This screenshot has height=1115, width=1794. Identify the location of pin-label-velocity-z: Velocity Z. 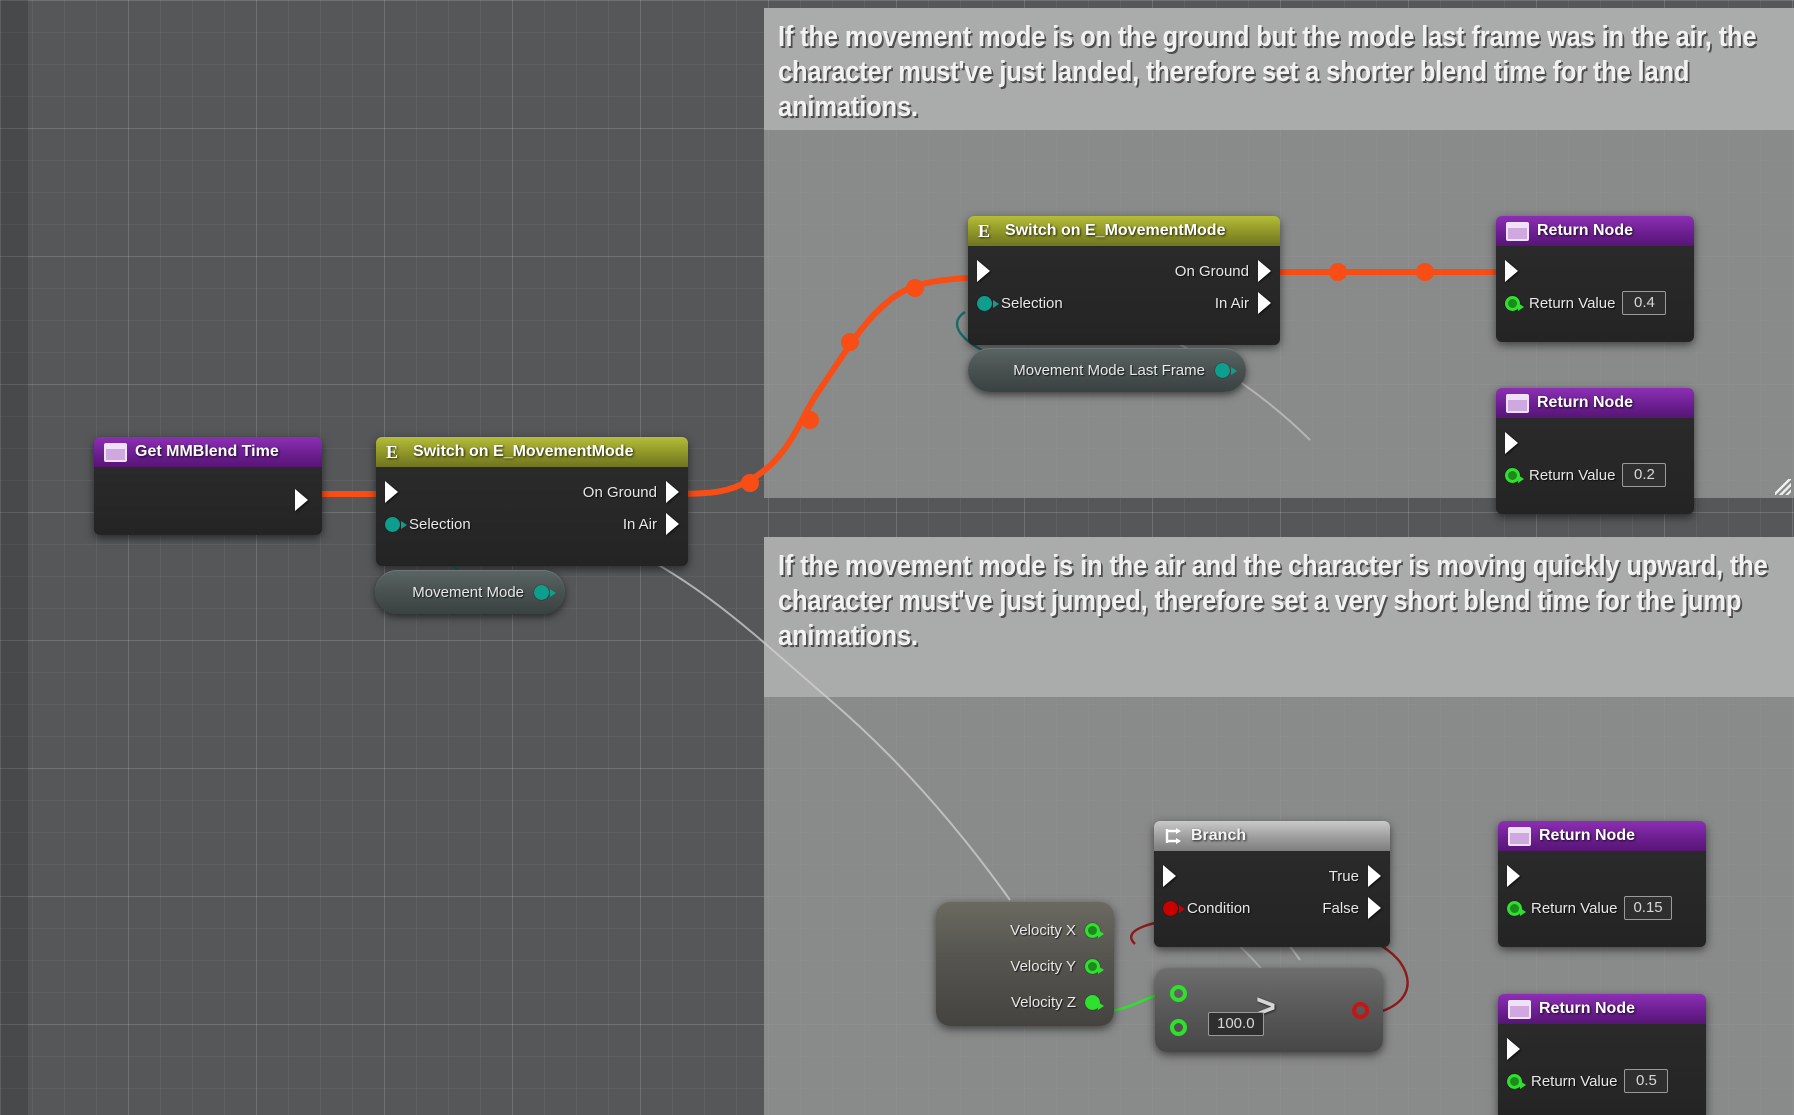
(1043, 1002).